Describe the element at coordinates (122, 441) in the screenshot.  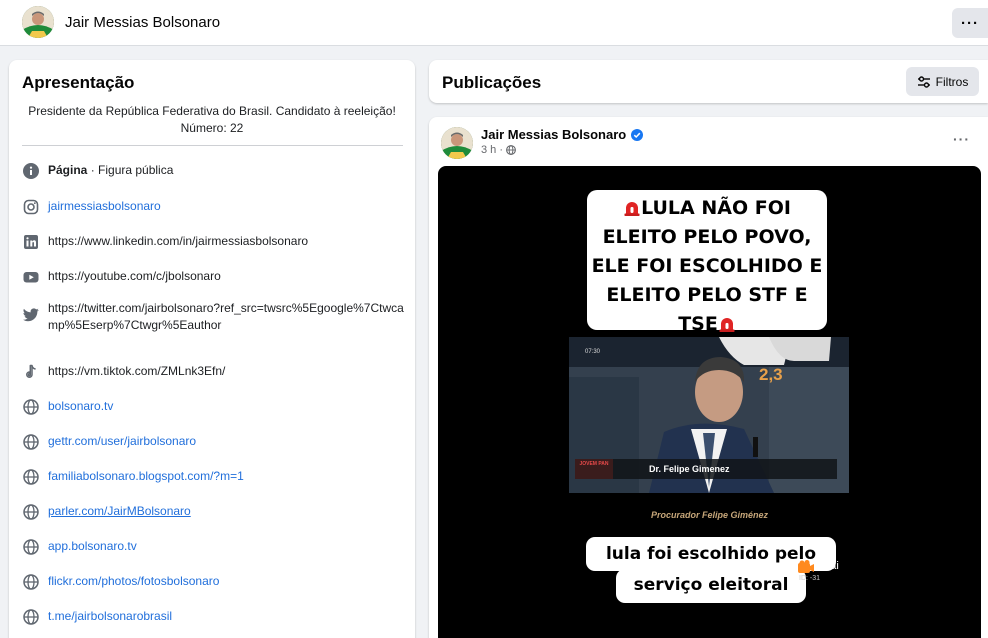
I see `website-link: gettr.com/user/jairbolsonaro` at that location.